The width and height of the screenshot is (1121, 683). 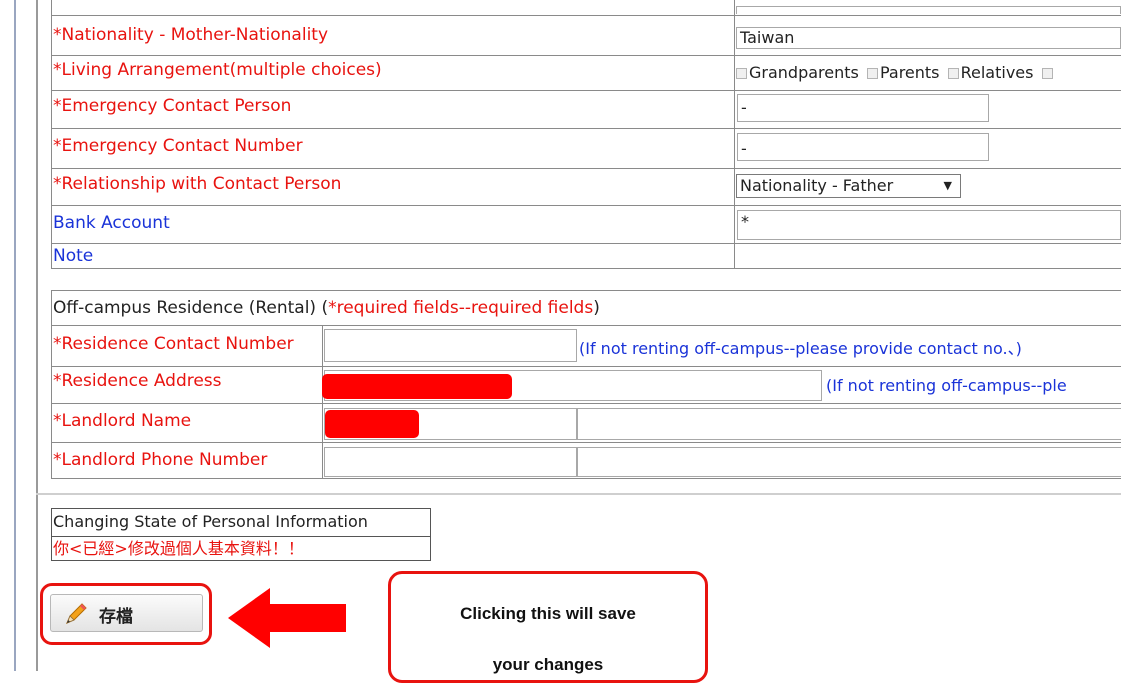 I want to click on row-label-note: Note, so click(x=73, y=256).